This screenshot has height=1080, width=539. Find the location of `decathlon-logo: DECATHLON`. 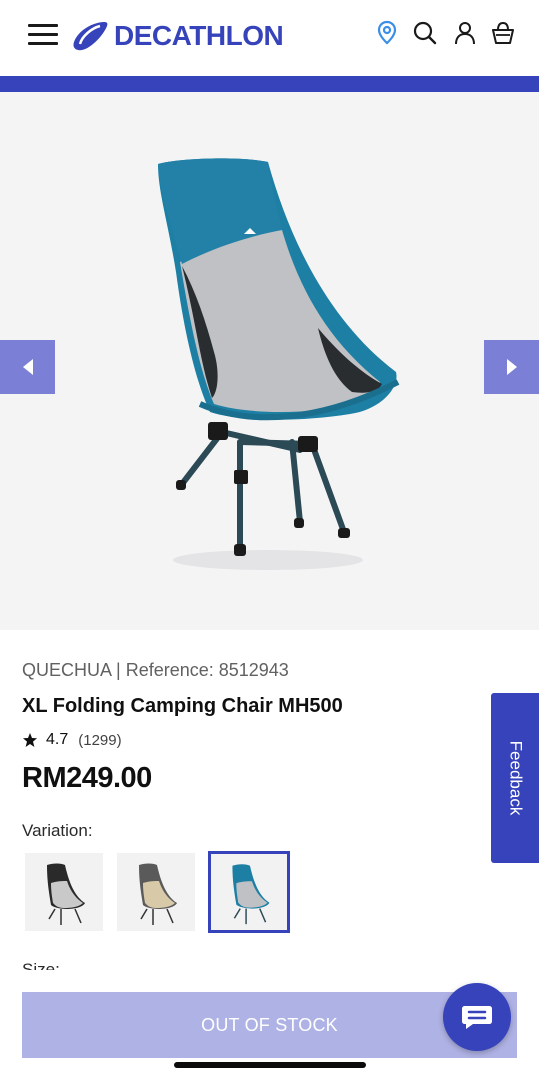

decathlon-logo: DECATHLON is located at coordinates (177, 36).